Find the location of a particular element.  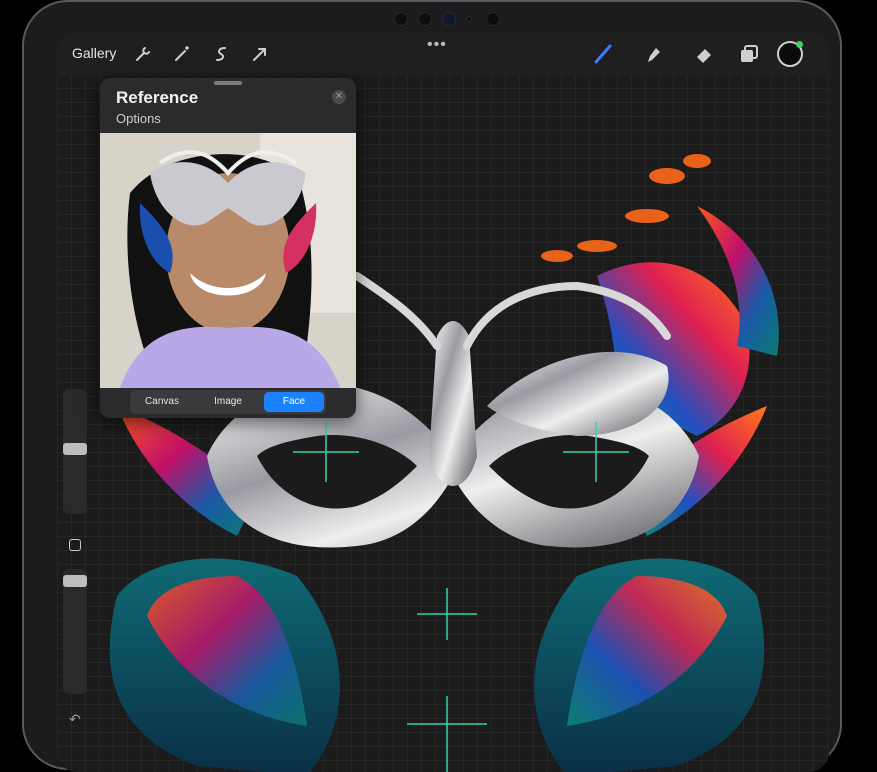

reference-mode-segmented-control: Canvas Image Face is located at coordinates (228, 402).